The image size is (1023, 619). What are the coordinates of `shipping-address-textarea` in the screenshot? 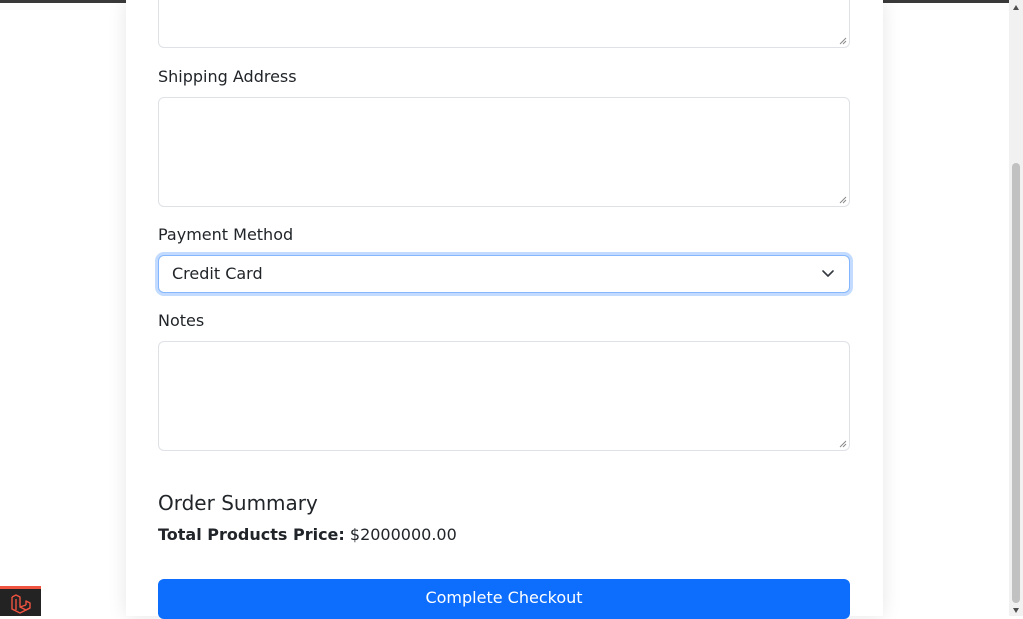 It's located at (504, 152).